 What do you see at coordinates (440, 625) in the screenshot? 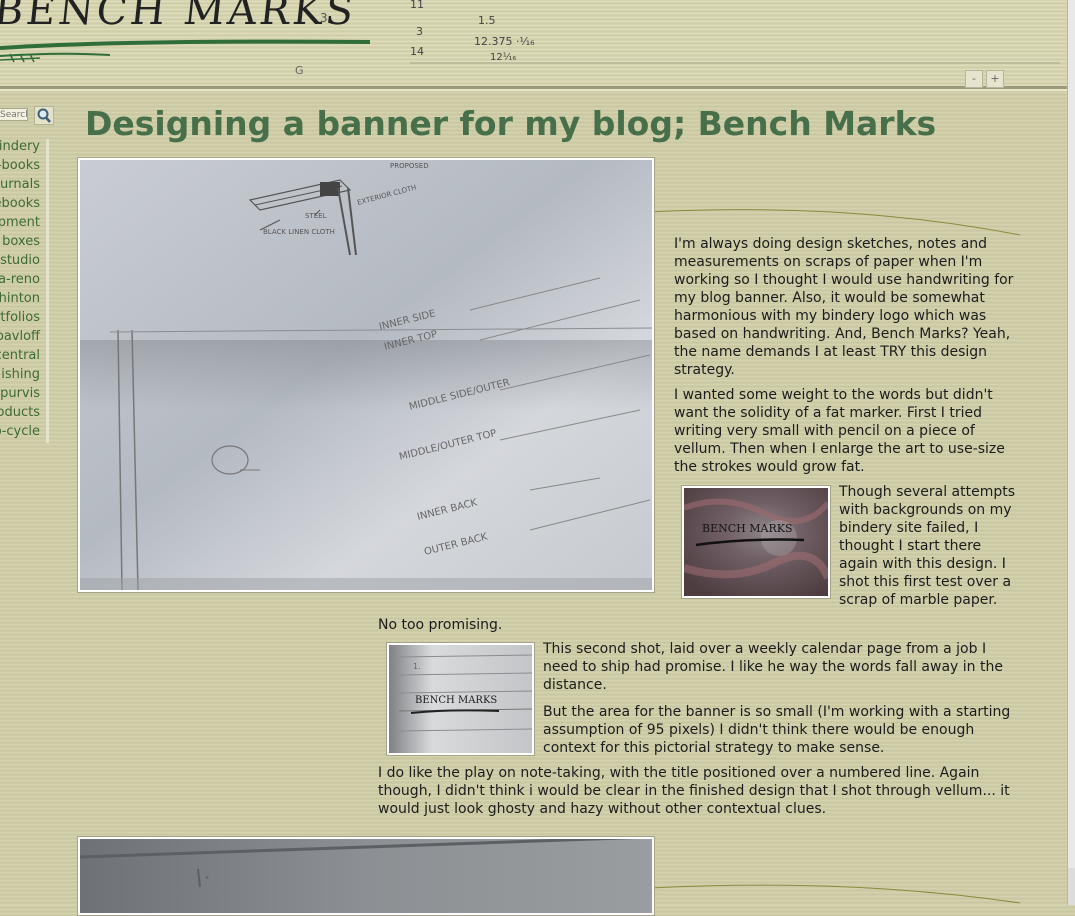
I see `post-paragraph: No too promising.` at bounding box center [440, 625].